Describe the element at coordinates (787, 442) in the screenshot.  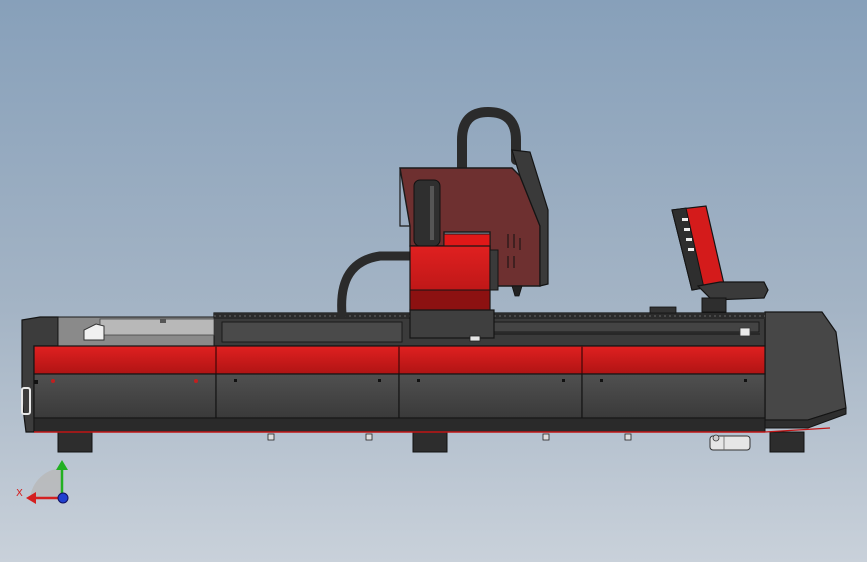
I see `foot-right` at that location.